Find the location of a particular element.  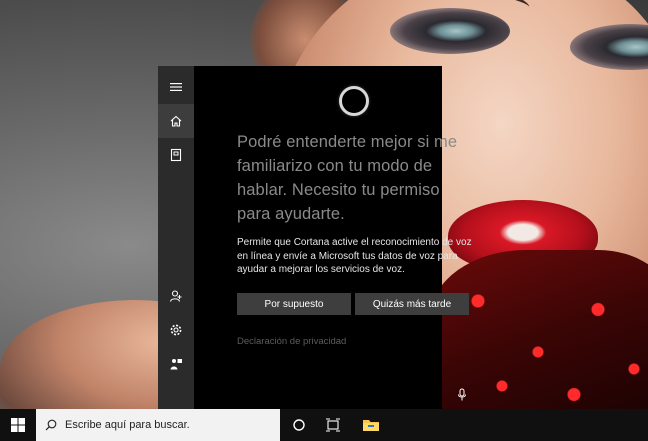

home-icon is located at coordinates (176, 121).